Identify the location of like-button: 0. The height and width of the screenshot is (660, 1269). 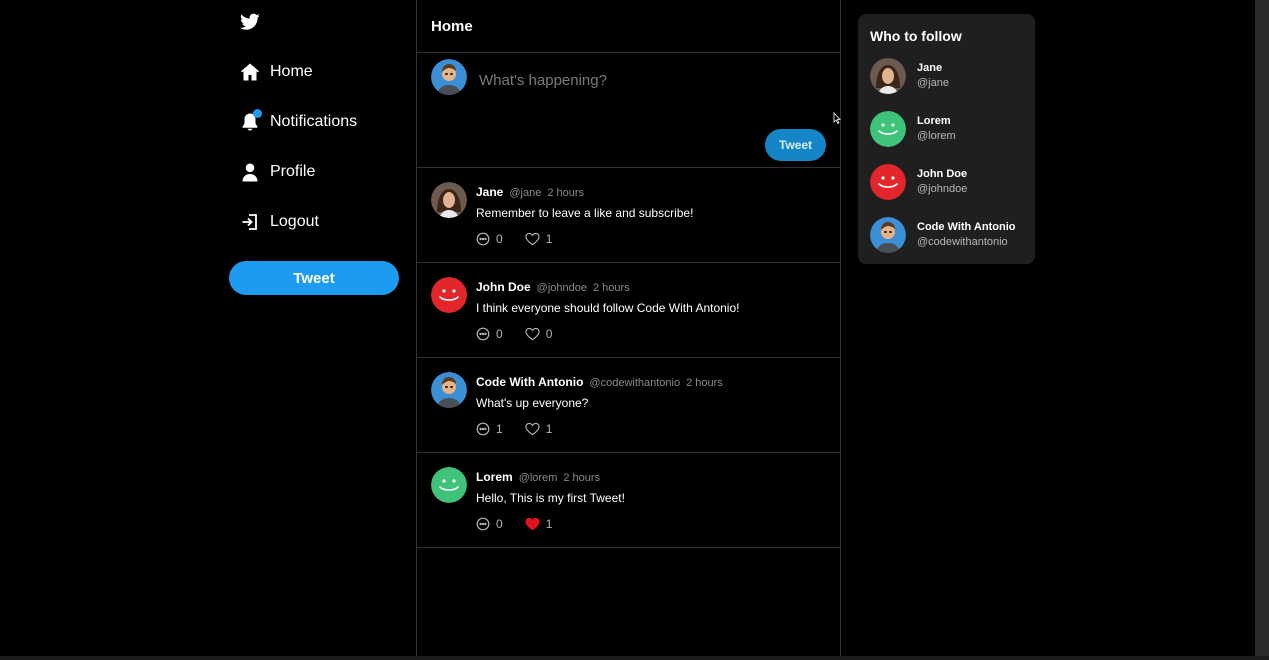
(539, 334).